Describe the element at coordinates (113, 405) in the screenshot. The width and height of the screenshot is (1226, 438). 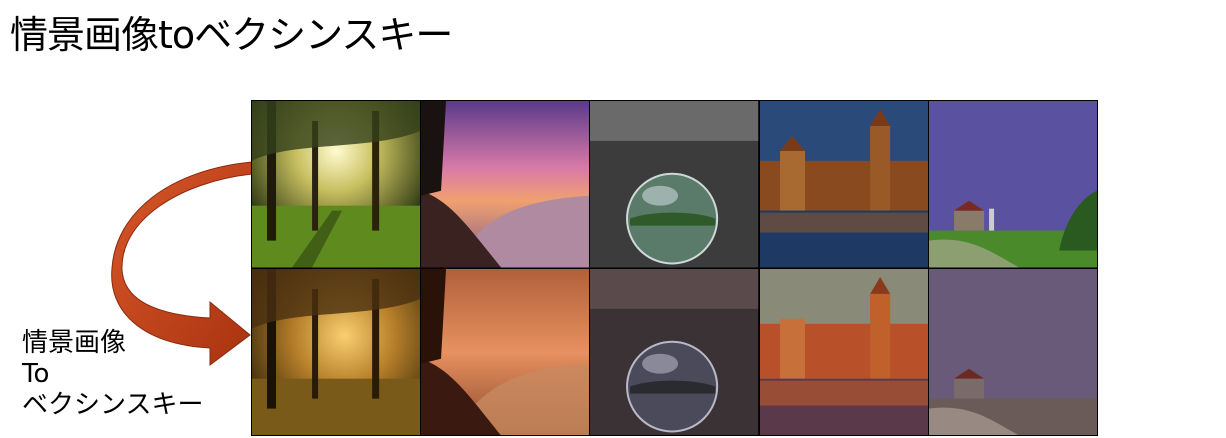
I see `side-label-line3: ベクシンスキー` at that location.